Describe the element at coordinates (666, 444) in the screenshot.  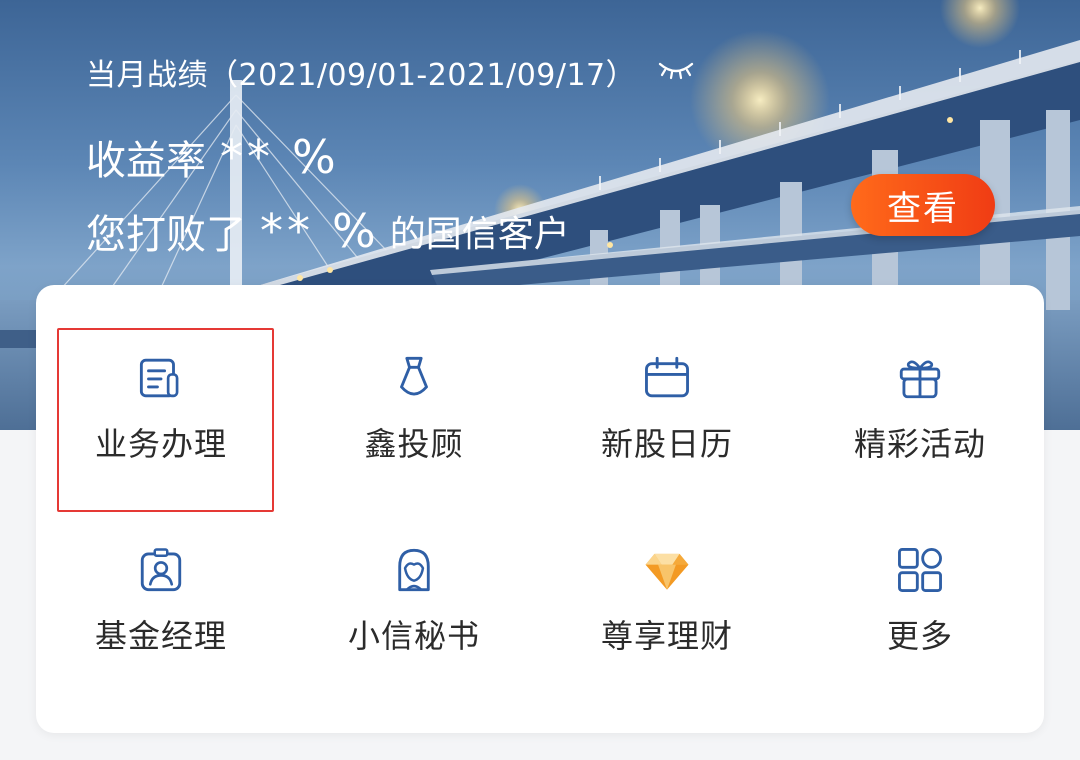
I see `menu-item-label: 新股日历` at that location.